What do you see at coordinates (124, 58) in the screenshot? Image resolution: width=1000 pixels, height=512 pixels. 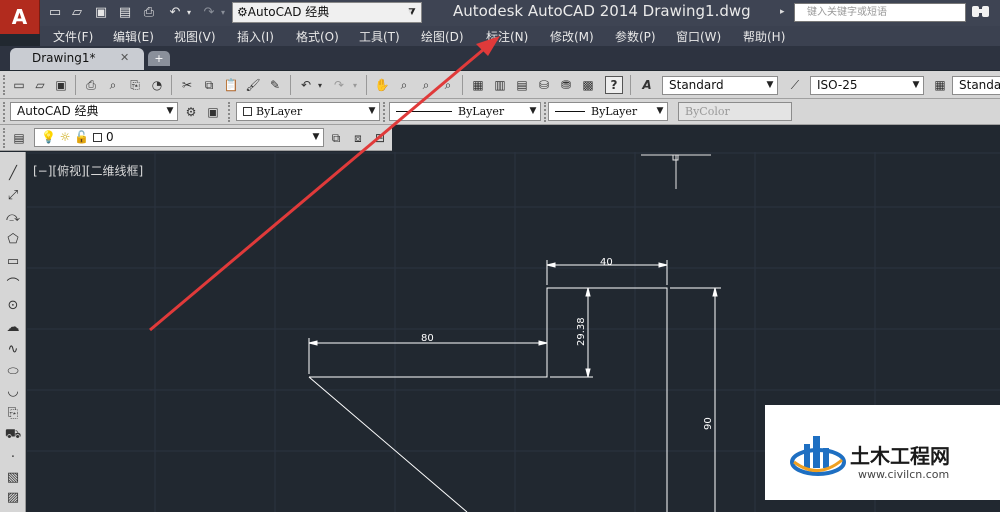 I see `close-icon: ✕` at bounding box center [124, 58].